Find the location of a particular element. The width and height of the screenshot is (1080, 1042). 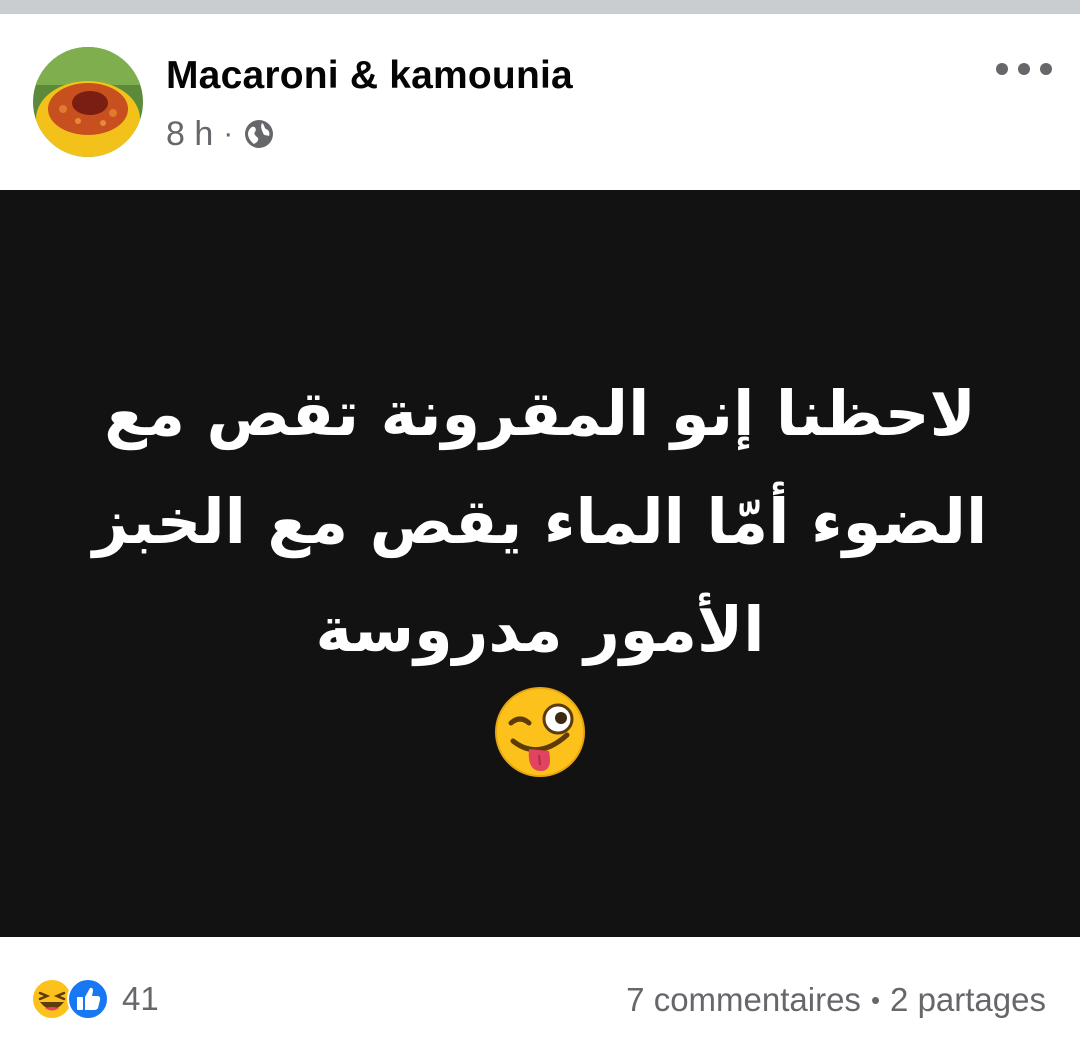

post-text-line-2: الضوء أمّا الماء يقص مع الخبز is located at coordinates (540, 521).